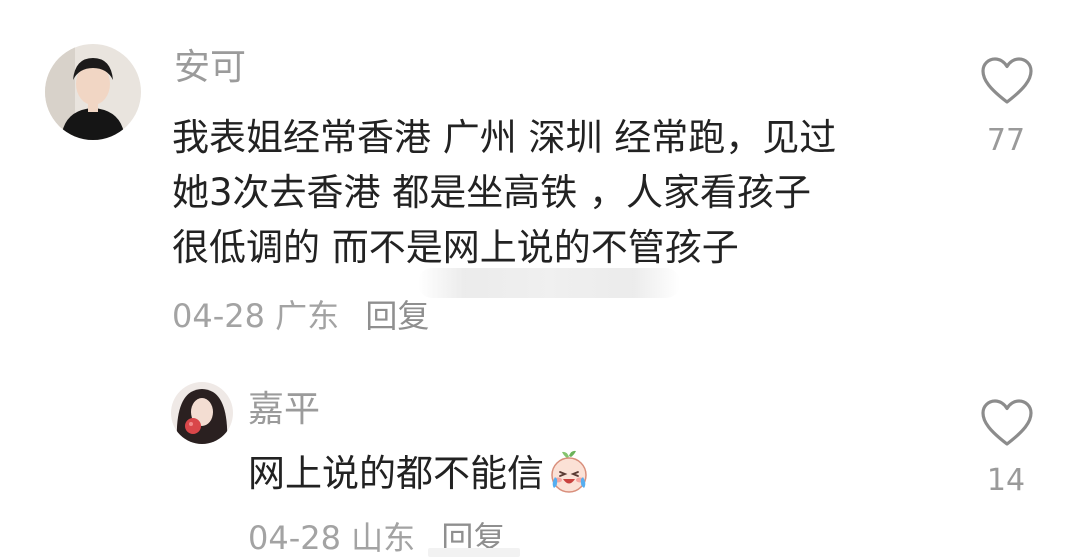  I want to click on comment-meta: 04-28 广东 回复, so click(300, 316).